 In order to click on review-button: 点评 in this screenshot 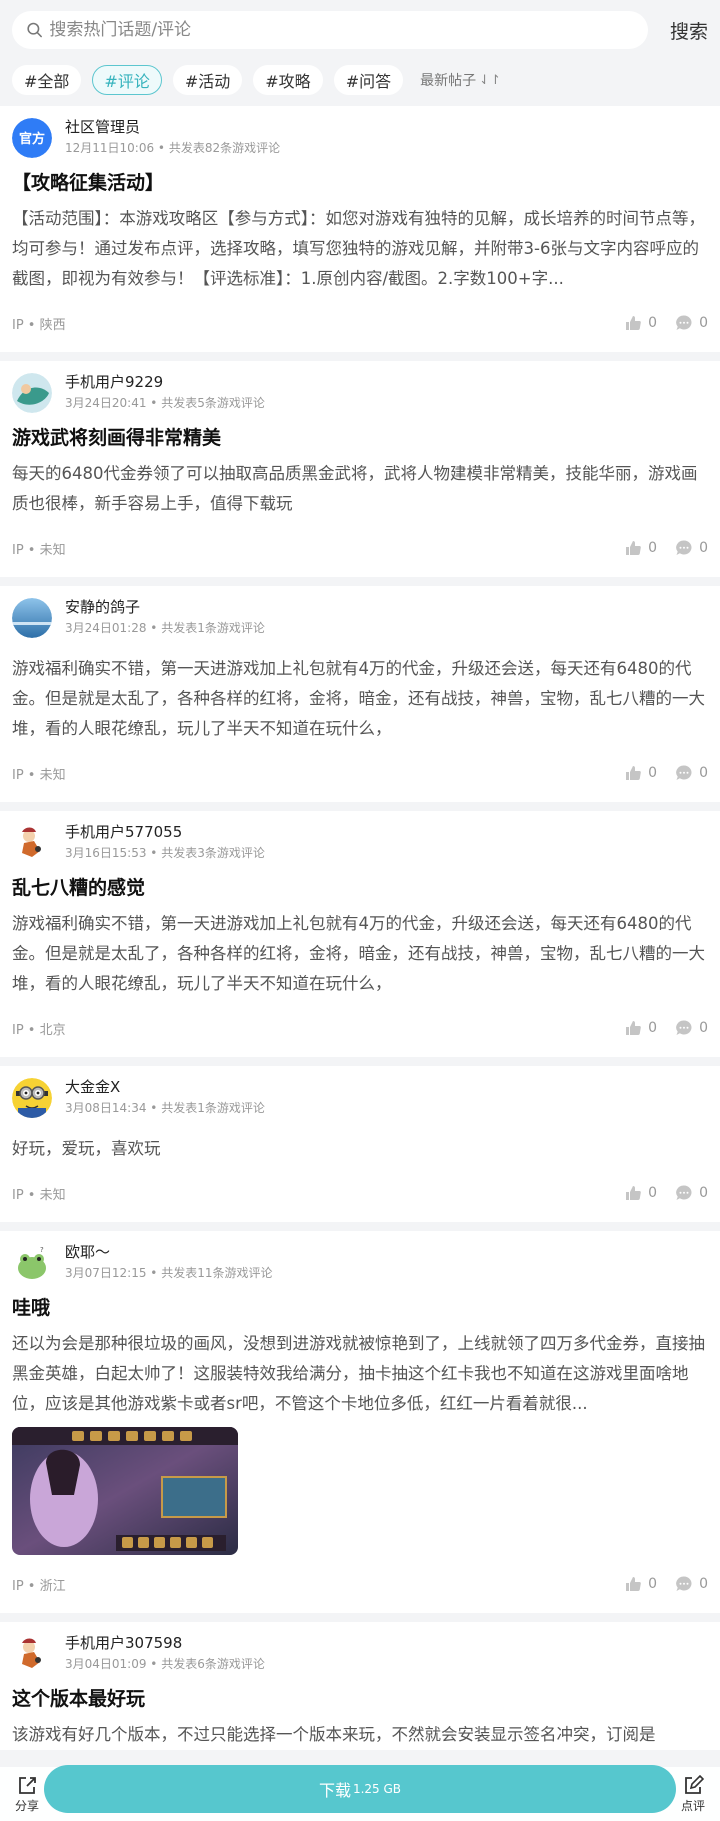, I will do `click(693, 1794)`.